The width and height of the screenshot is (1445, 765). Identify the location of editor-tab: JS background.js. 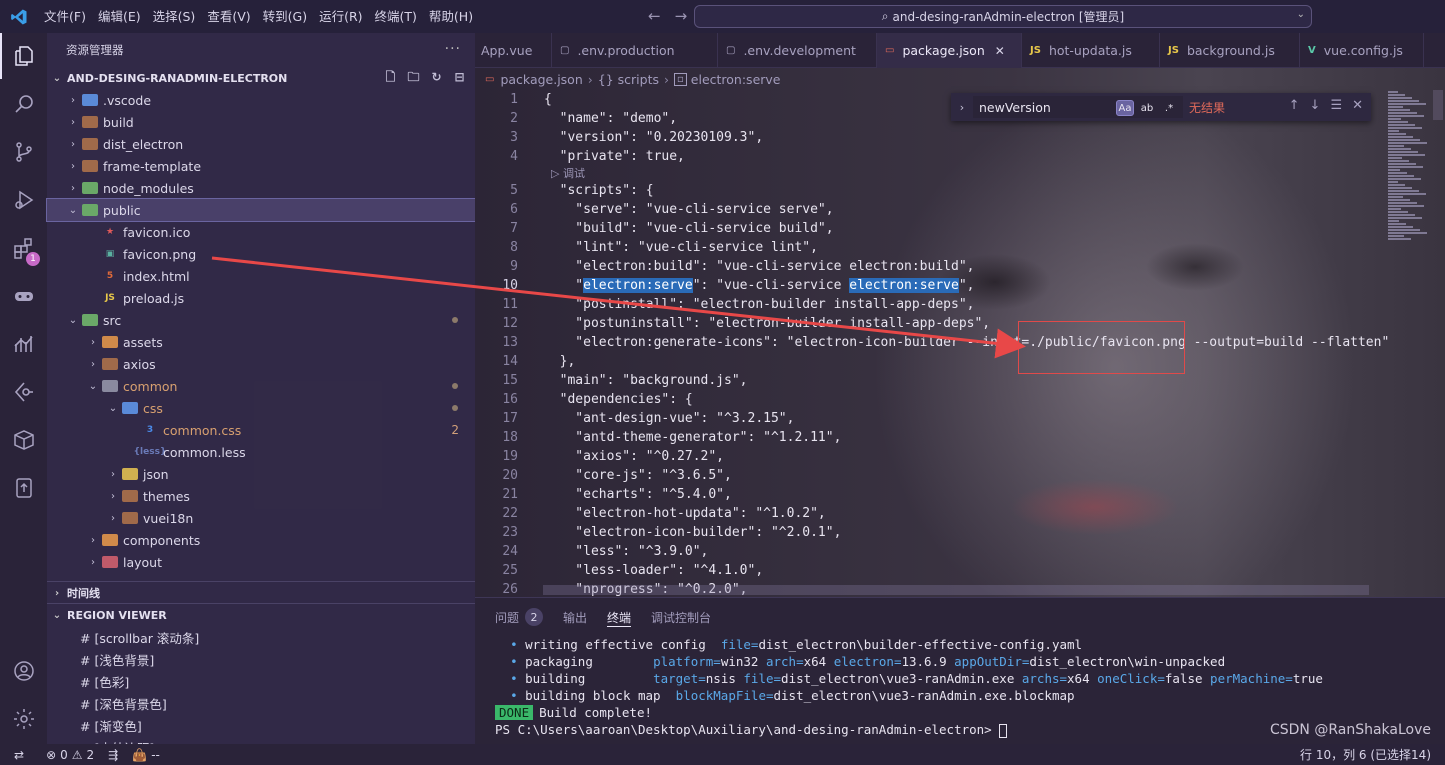
(1230, 50).